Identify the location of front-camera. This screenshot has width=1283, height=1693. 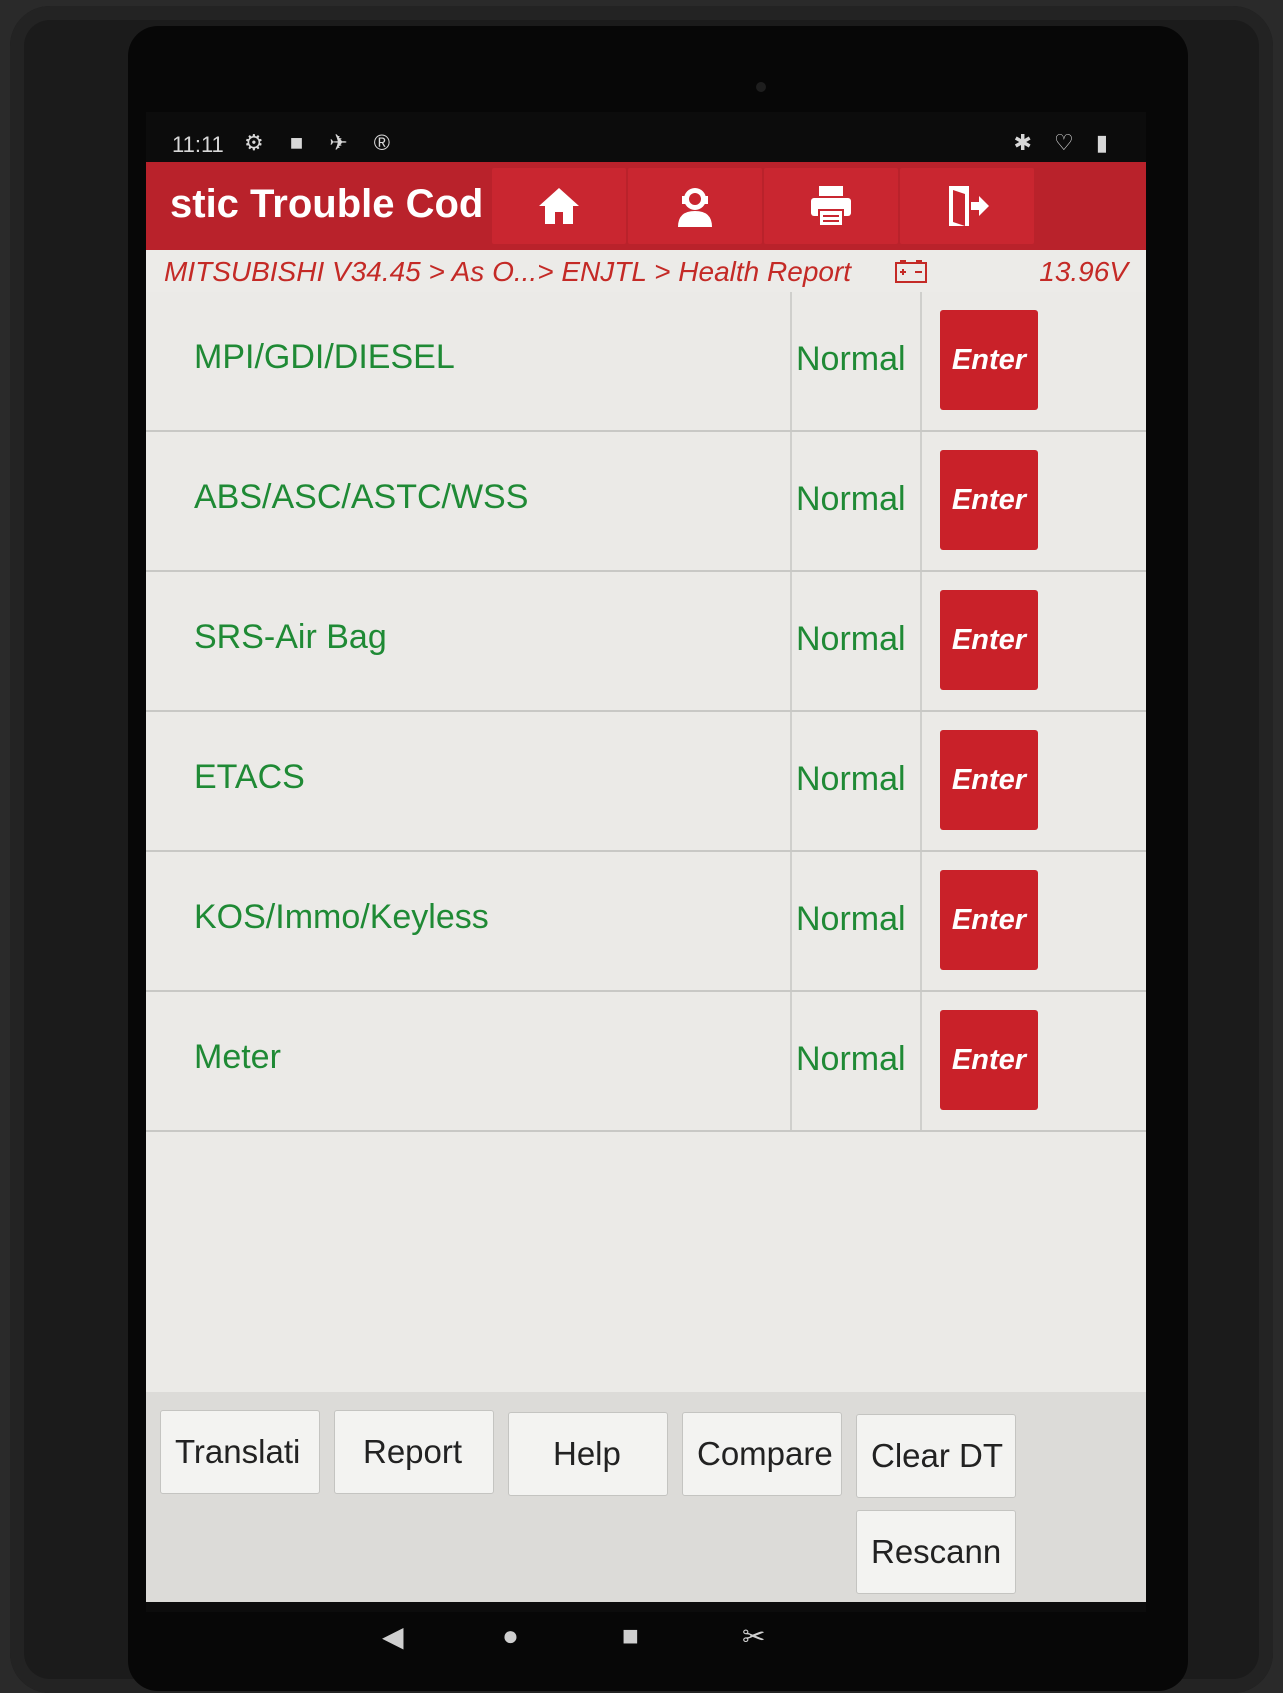
(761, 87).